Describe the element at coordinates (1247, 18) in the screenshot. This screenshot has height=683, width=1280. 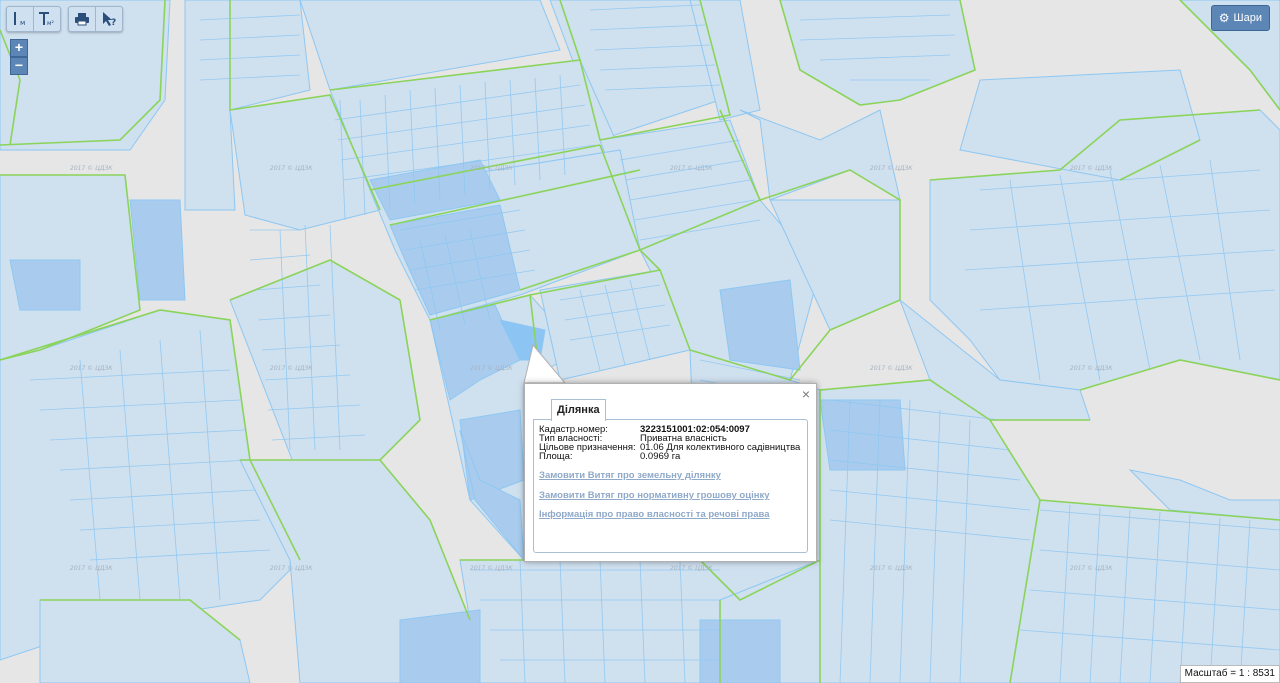
I see `layers-button-label: Шари` at that location.